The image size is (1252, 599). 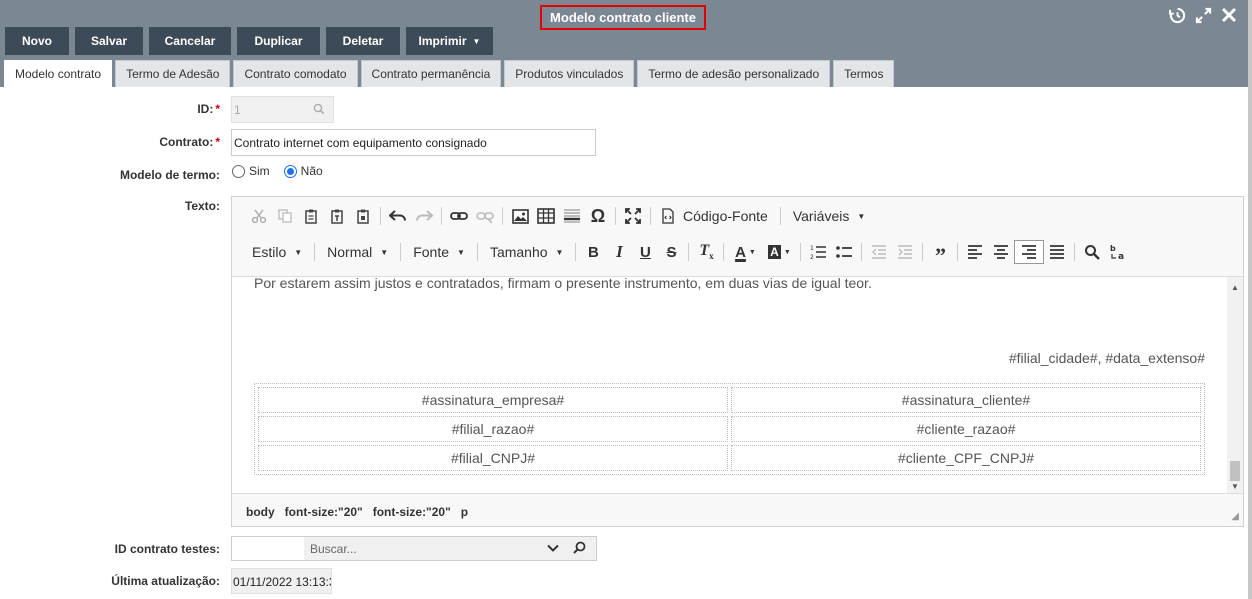 I want to click on editor-scrollbar: ▲ ▼, so click(x=1235, y=385).